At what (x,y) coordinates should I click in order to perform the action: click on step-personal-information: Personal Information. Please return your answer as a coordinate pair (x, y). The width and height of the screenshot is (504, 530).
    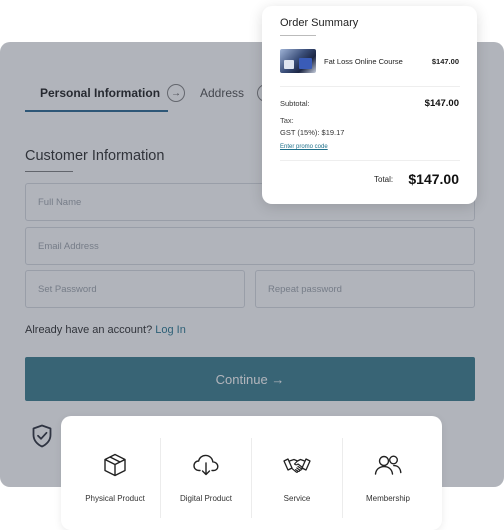
    Looking at the image, I should click on (96, 98).